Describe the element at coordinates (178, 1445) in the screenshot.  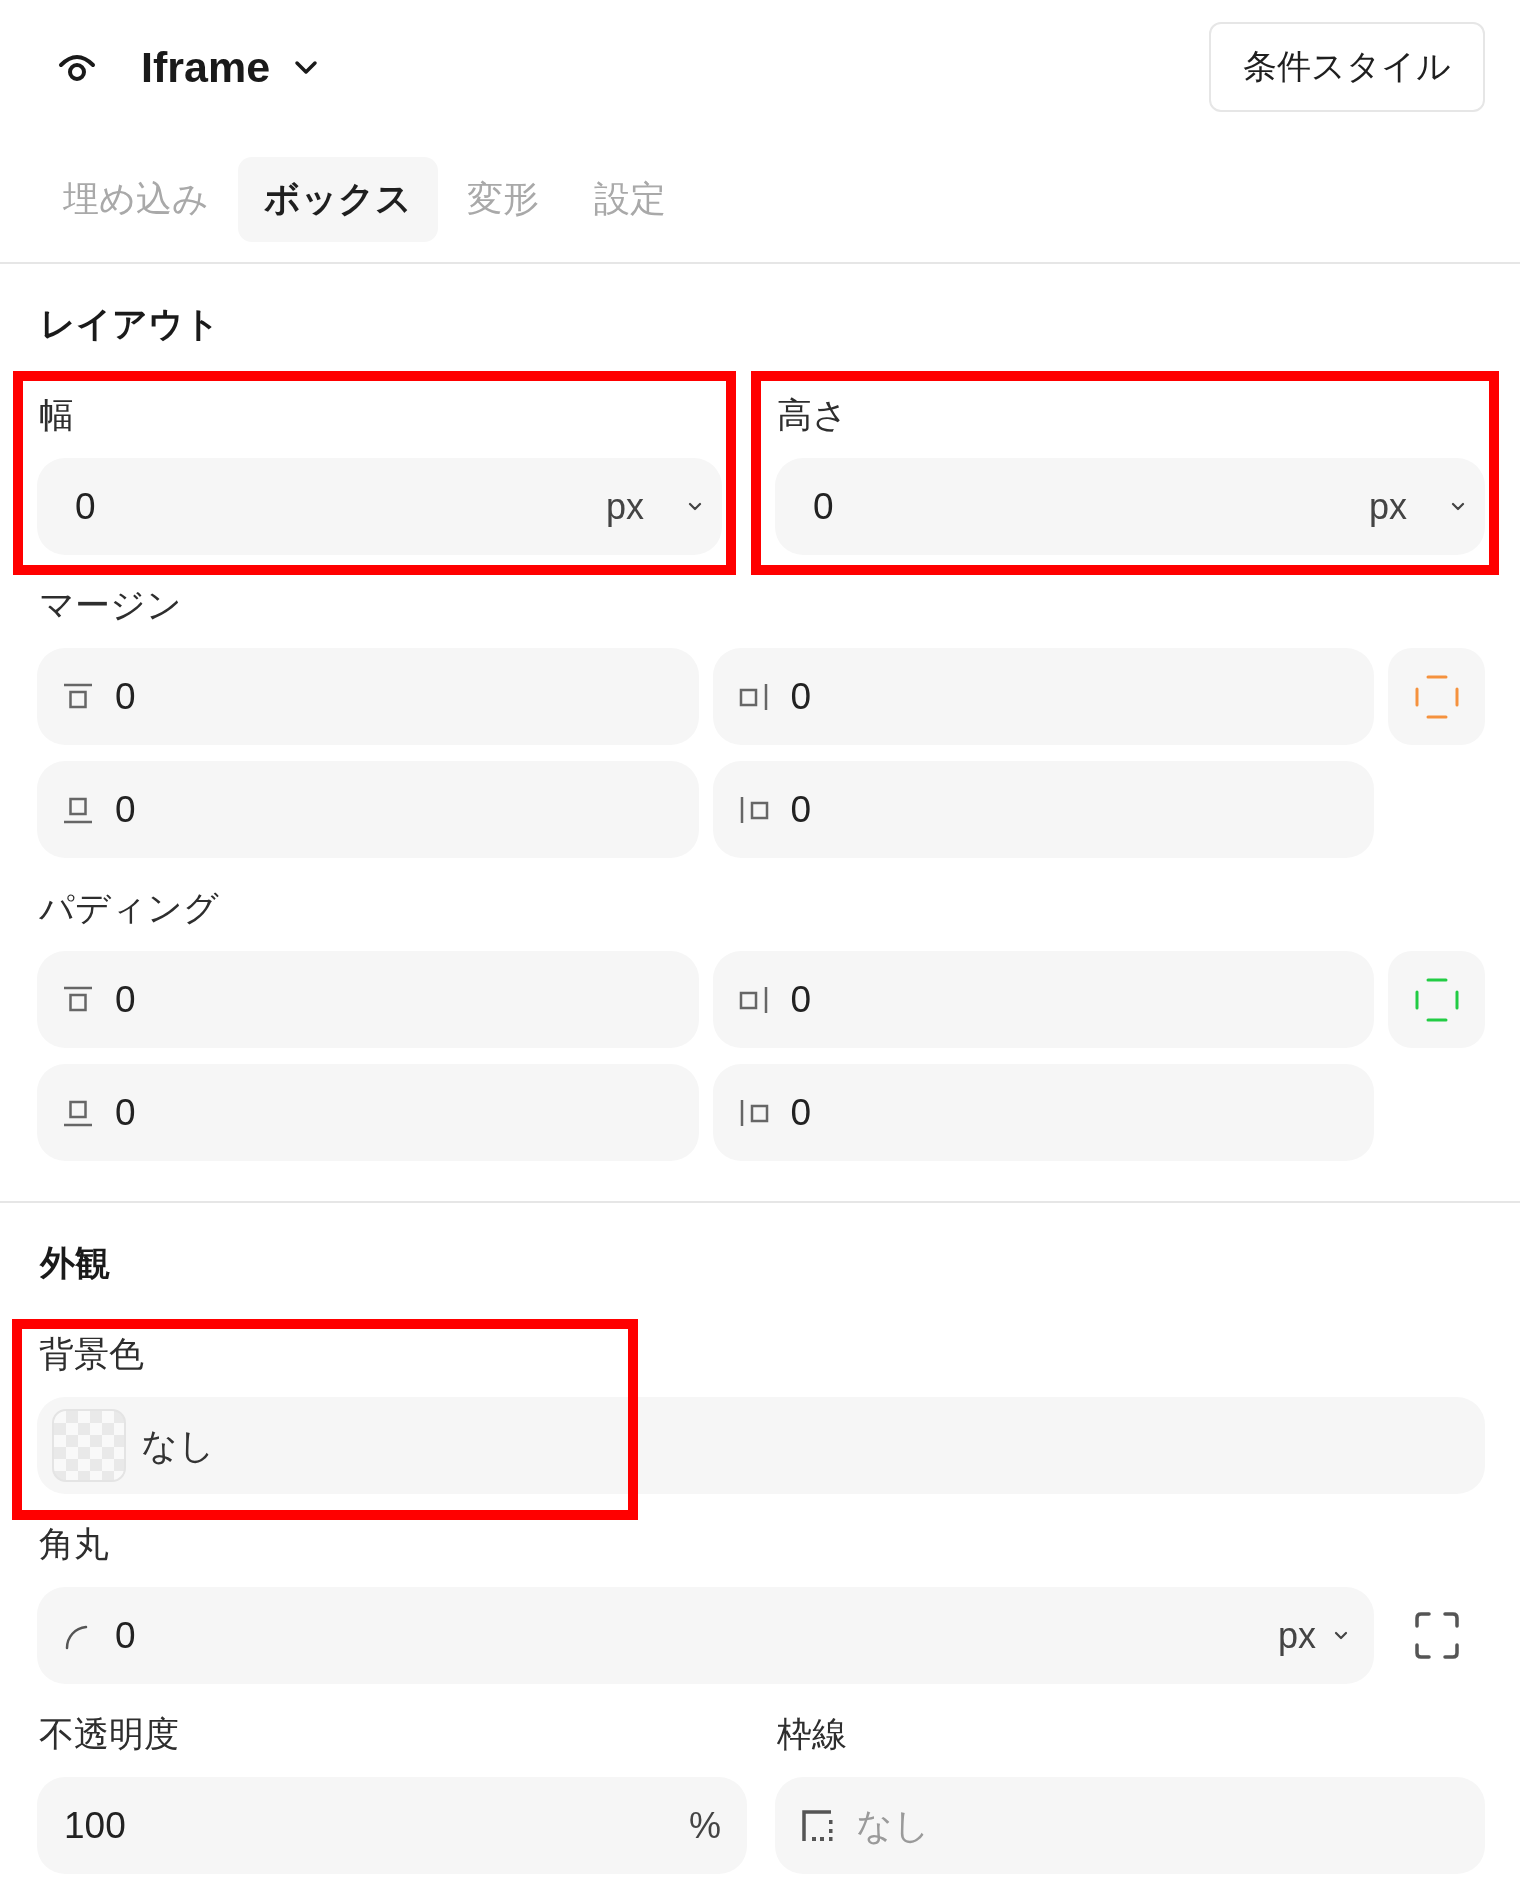
I see `field-value: なし` at that location.